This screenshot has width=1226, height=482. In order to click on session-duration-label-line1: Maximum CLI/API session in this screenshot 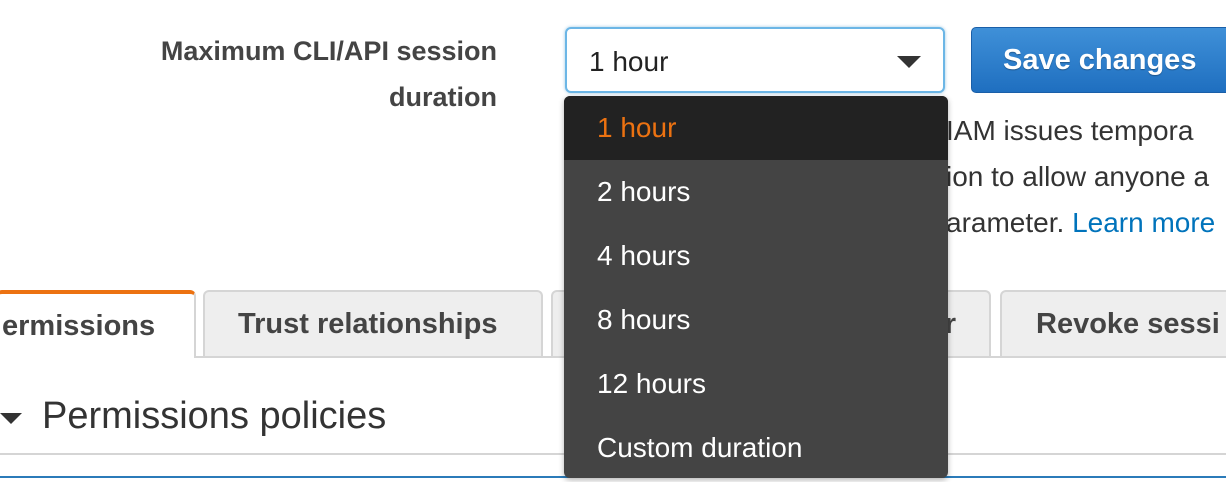, I will do `click(328, 51)`.